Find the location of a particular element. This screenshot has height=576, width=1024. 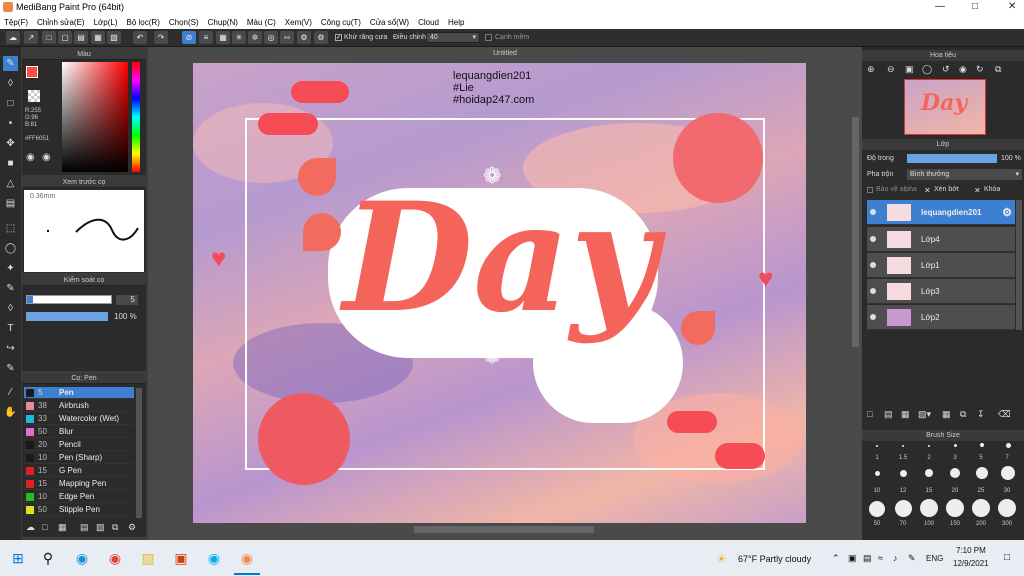

lasso-tool-icon: ◯ is located at coordinates (10, 248).